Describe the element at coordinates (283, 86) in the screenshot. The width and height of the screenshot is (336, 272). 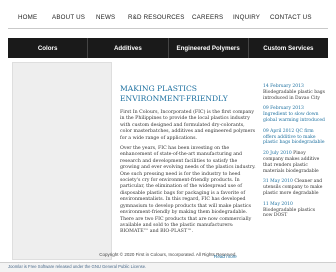
I see `news-date: 14 February 2013` at that location.